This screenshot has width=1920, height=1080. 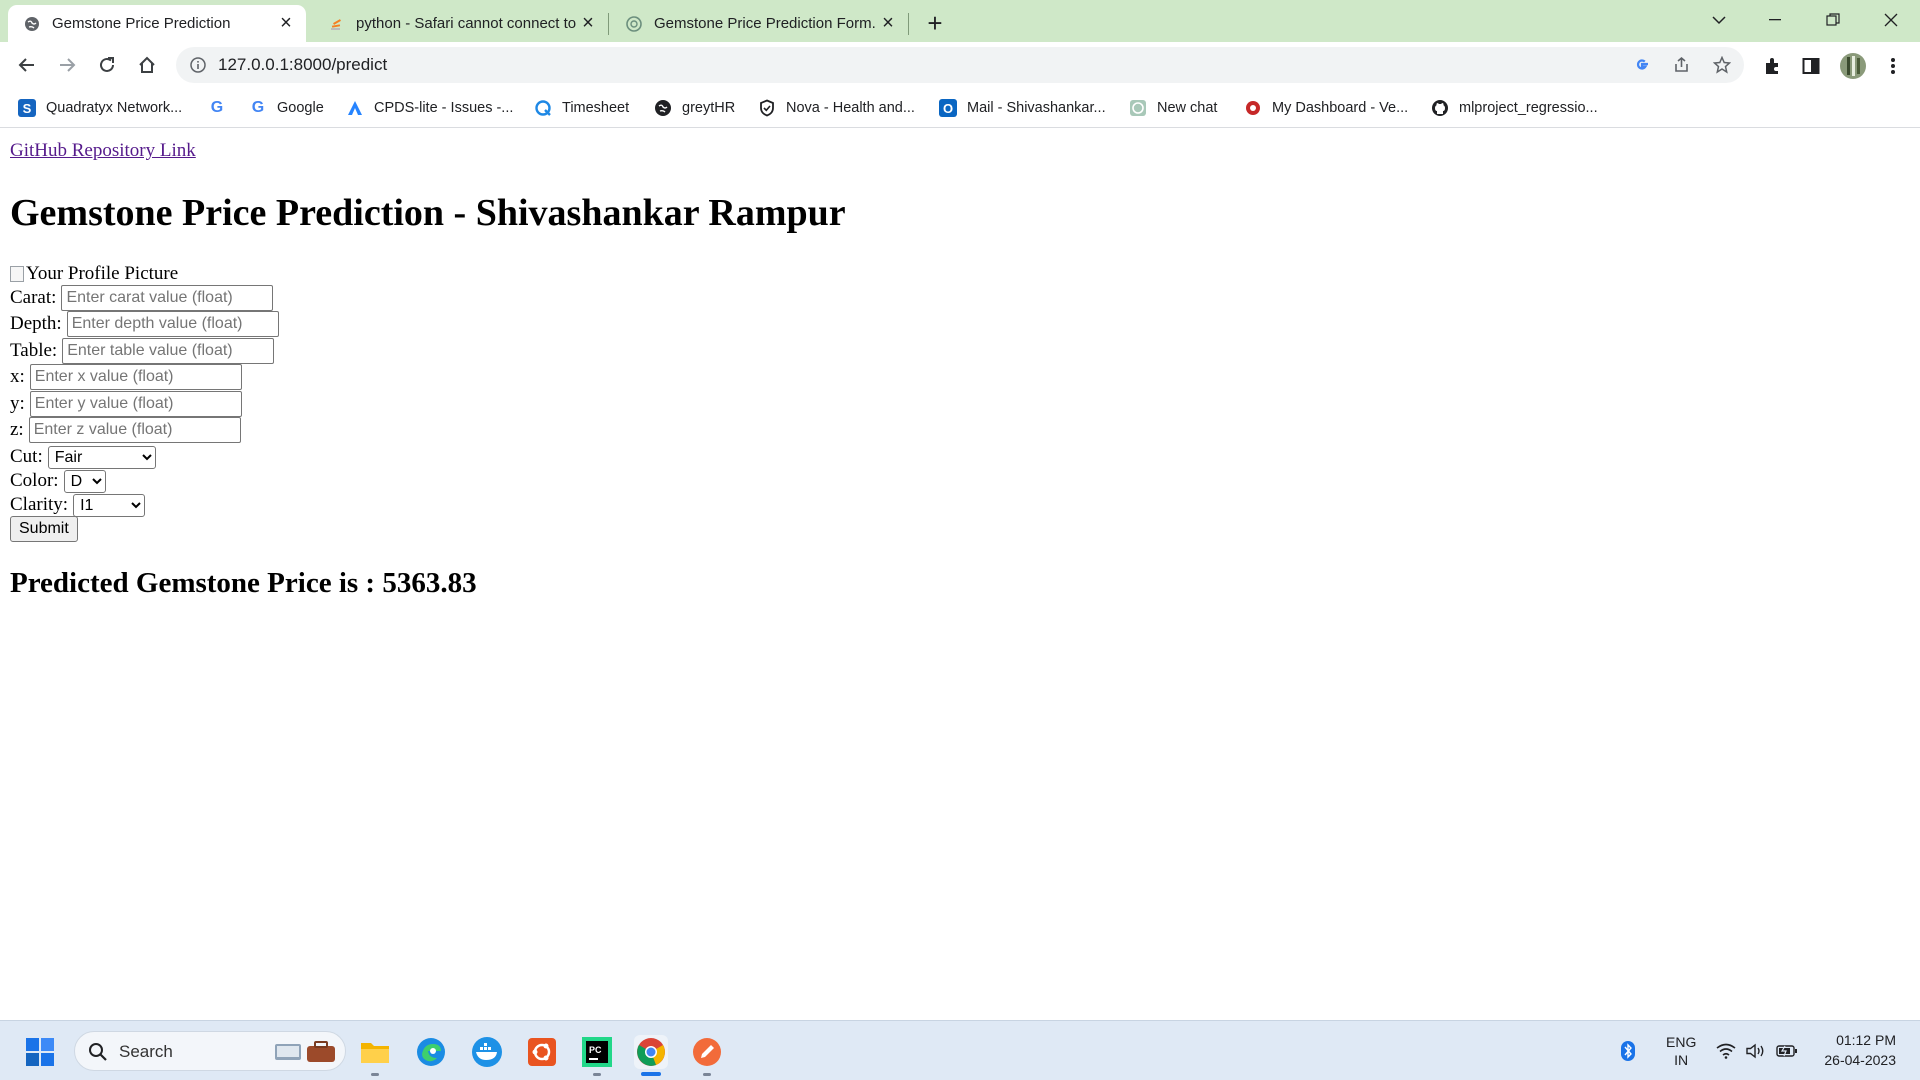 What do you see at coordinates (33, 297) in the screenshot?
I see `carat-label: Carat:` at bounding box center [33, 297].